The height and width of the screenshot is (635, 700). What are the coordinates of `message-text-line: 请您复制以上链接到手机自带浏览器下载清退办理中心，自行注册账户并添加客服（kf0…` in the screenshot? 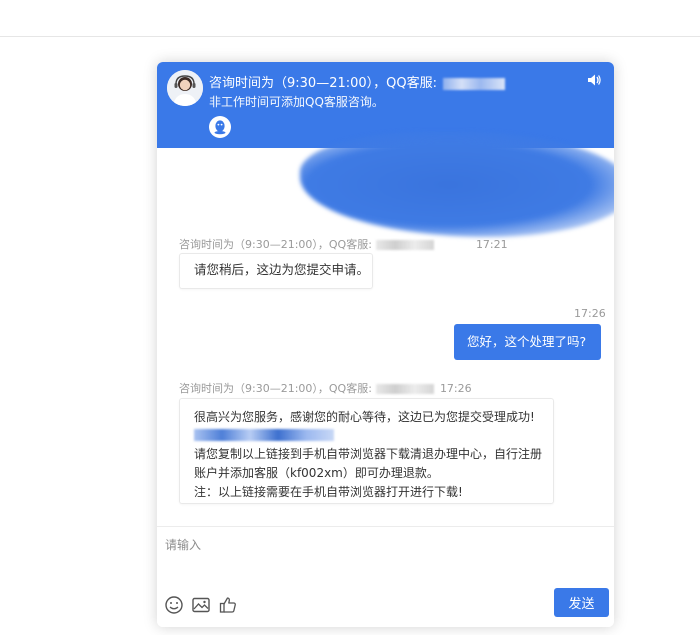 It's located at (368, 463).